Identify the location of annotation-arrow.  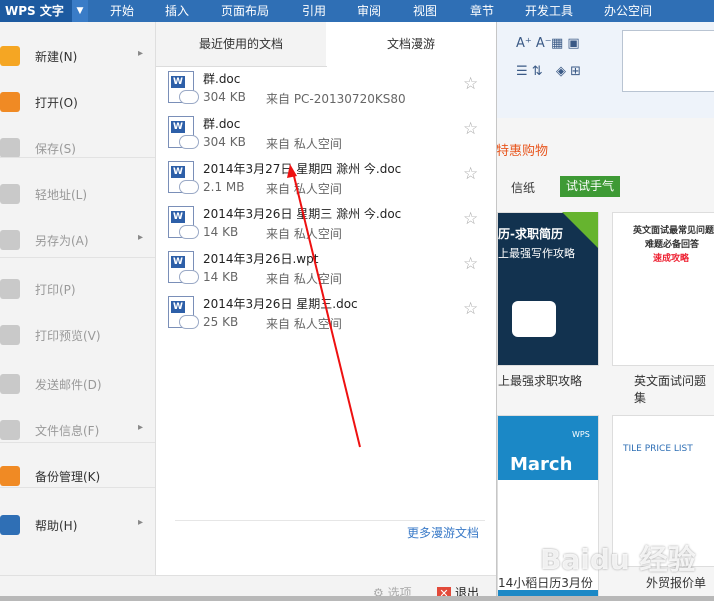
(324, 306).